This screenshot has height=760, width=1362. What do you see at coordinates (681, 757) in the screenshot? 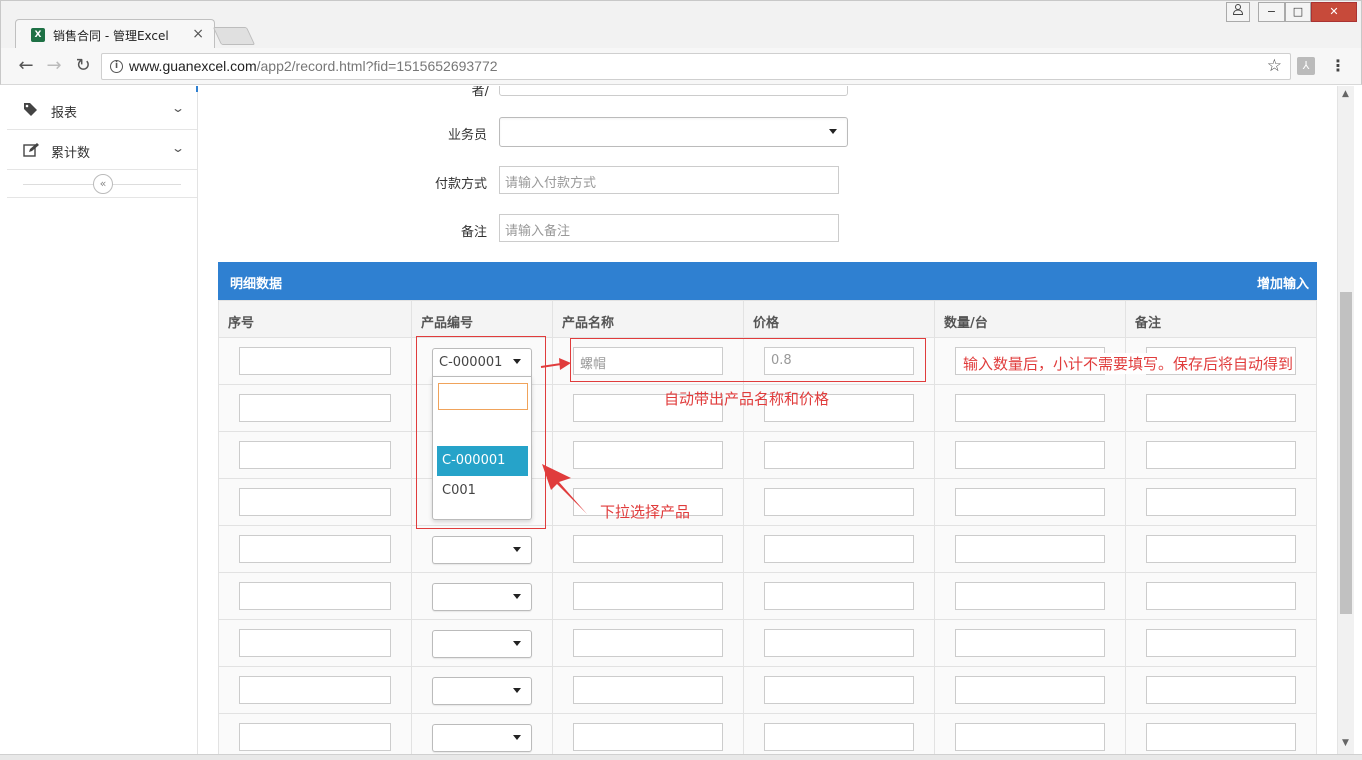
I see `window-bottom-border` at bounding box center [681, 757].